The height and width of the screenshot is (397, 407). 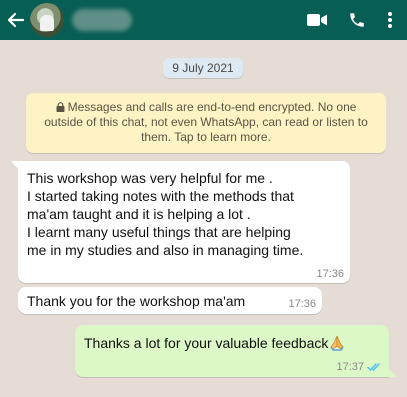 I want to click on contact-name-blurred, so click(x=102, y=20).